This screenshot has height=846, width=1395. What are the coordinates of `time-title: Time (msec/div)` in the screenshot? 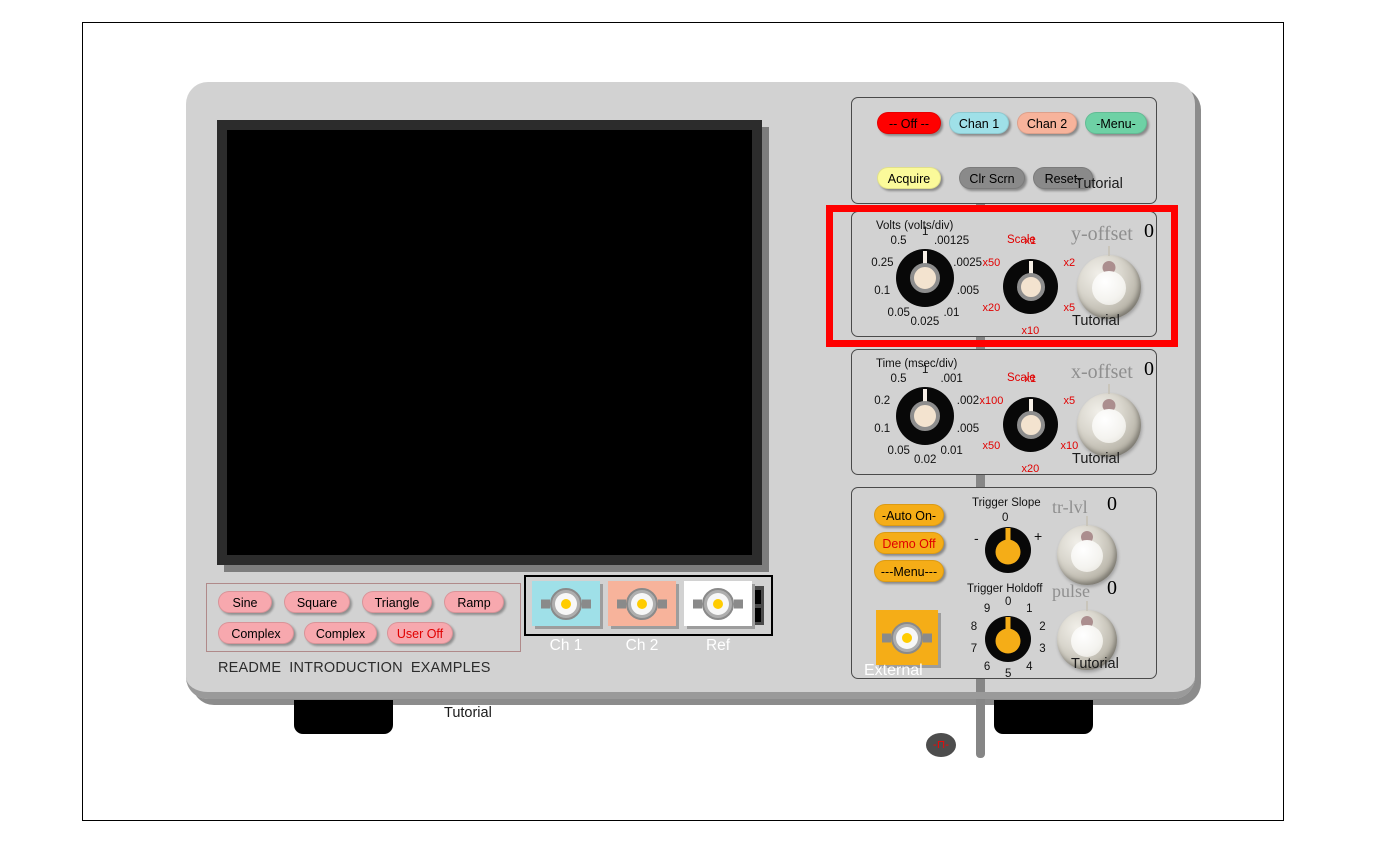 It's located at (917, 364).